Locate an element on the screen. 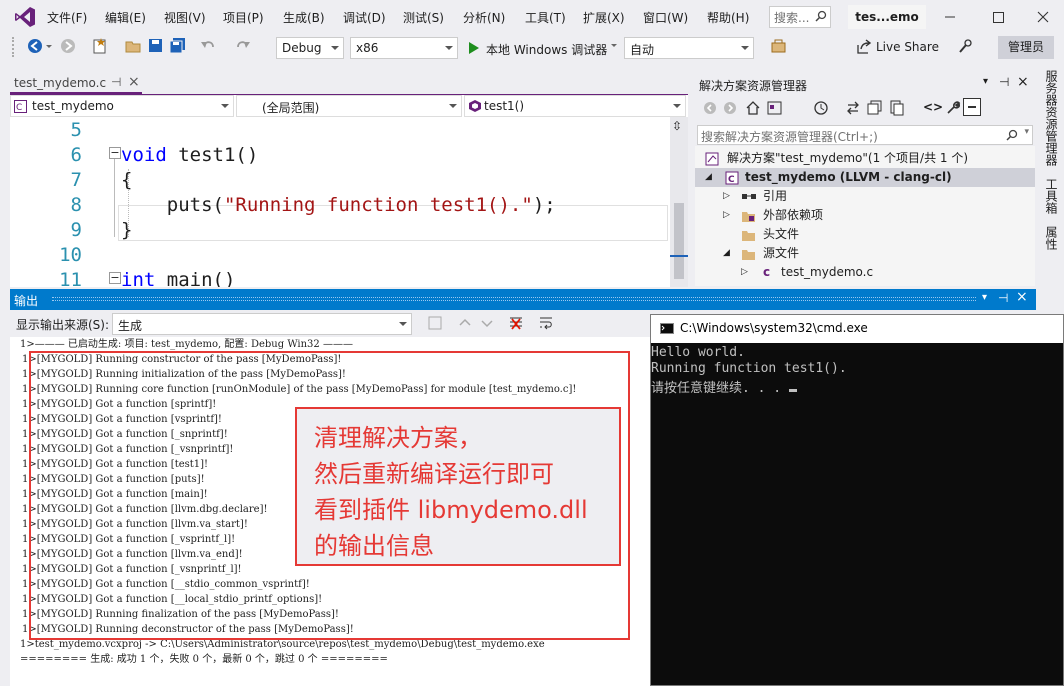 The width and height of the screenshot is (1064, 686). output-source-value: 生成 is located at coordinates (130, 326).